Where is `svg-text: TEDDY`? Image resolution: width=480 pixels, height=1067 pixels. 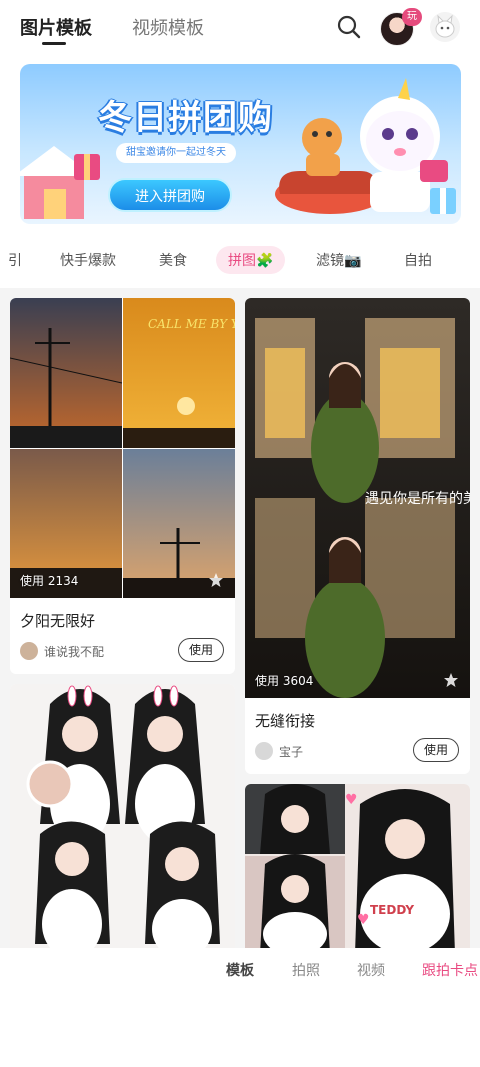 svg-text: TEDDY is located at coordinates (392, 910).